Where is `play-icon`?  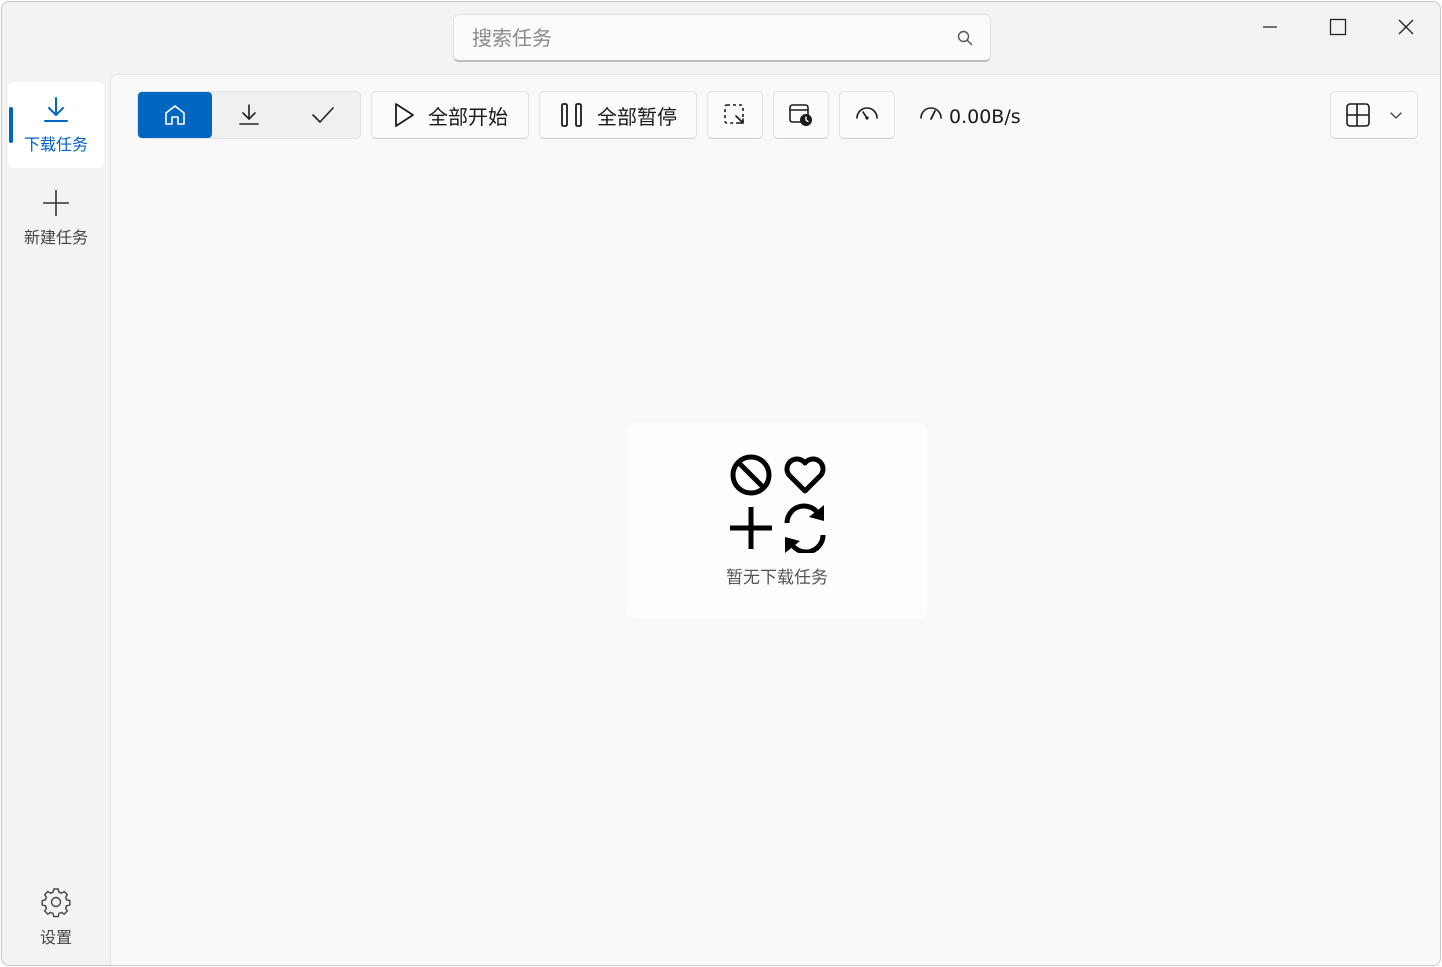 play-icon is located at coordinates (404, 115).